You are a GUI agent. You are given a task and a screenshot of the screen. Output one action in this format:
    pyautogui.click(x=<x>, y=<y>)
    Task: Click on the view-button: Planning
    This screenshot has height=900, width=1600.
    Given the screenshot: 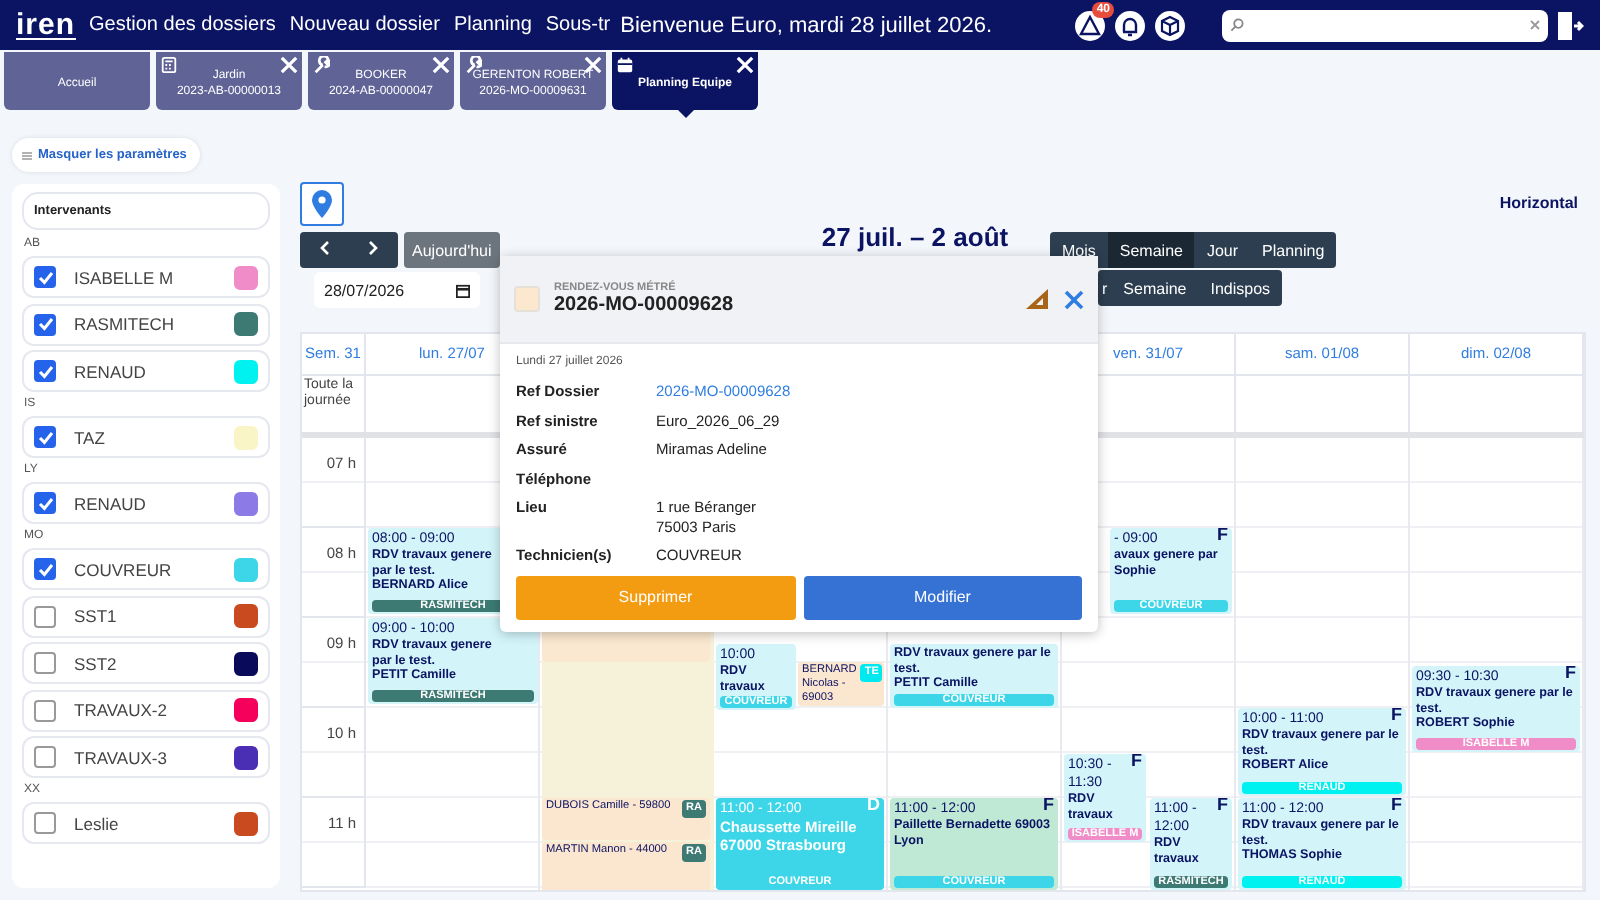 What is the action you would take?
    pyautogui.click(x=1293, y=250)
    